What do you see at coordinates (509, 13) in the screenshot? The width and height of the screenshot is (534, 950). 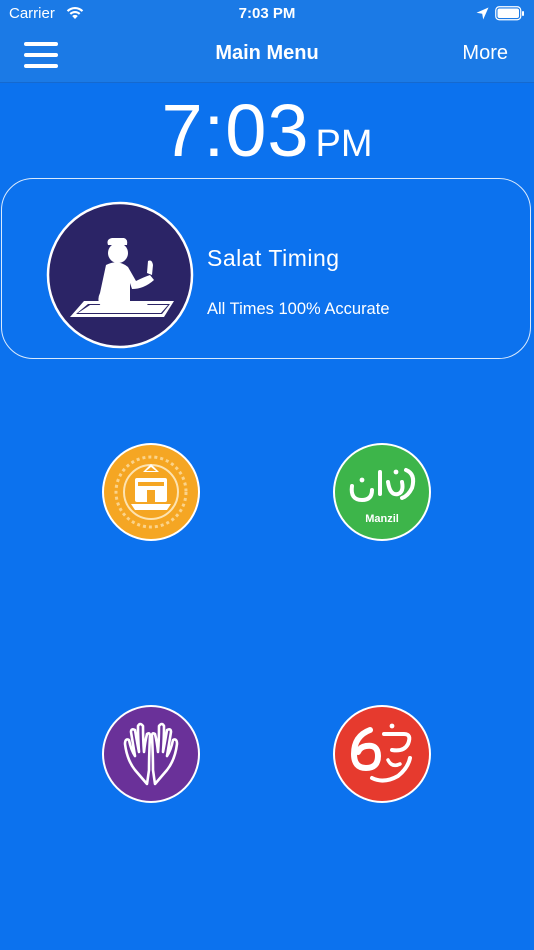 I see `battery-icon` at bounding box center [509, 13].